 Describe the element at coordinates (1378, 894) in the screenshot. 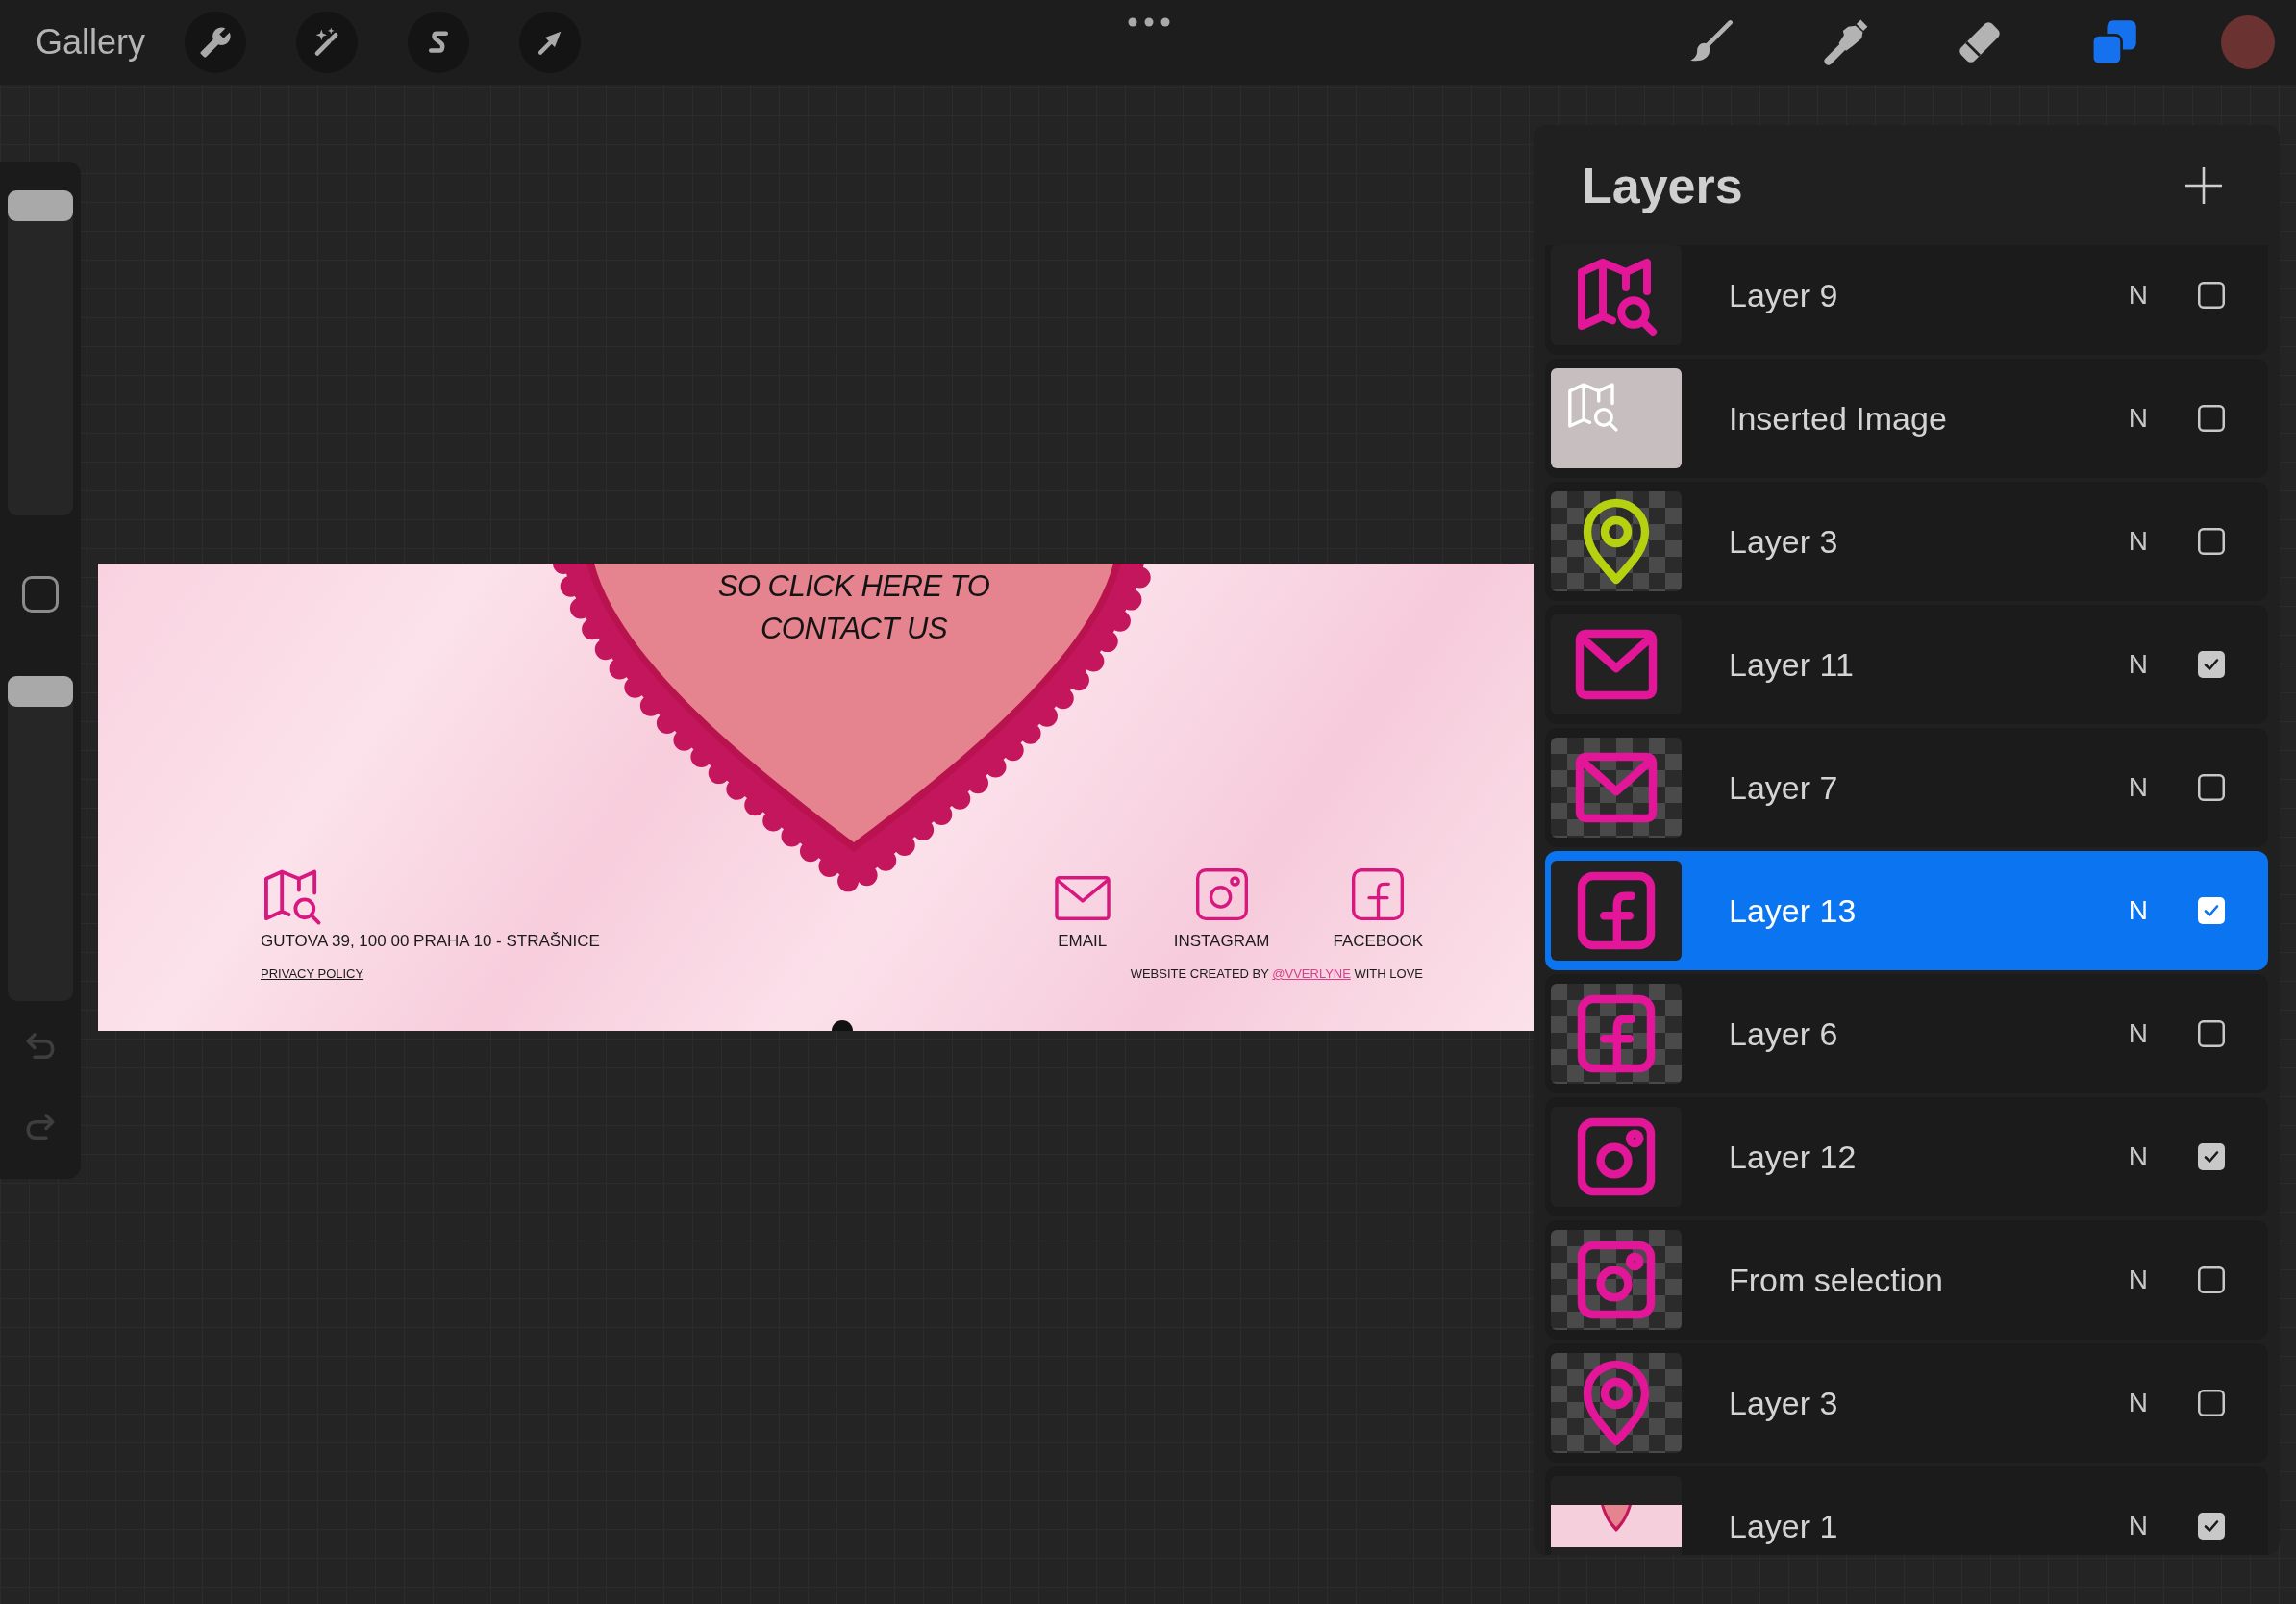

I see `facebook-icon` at that location.